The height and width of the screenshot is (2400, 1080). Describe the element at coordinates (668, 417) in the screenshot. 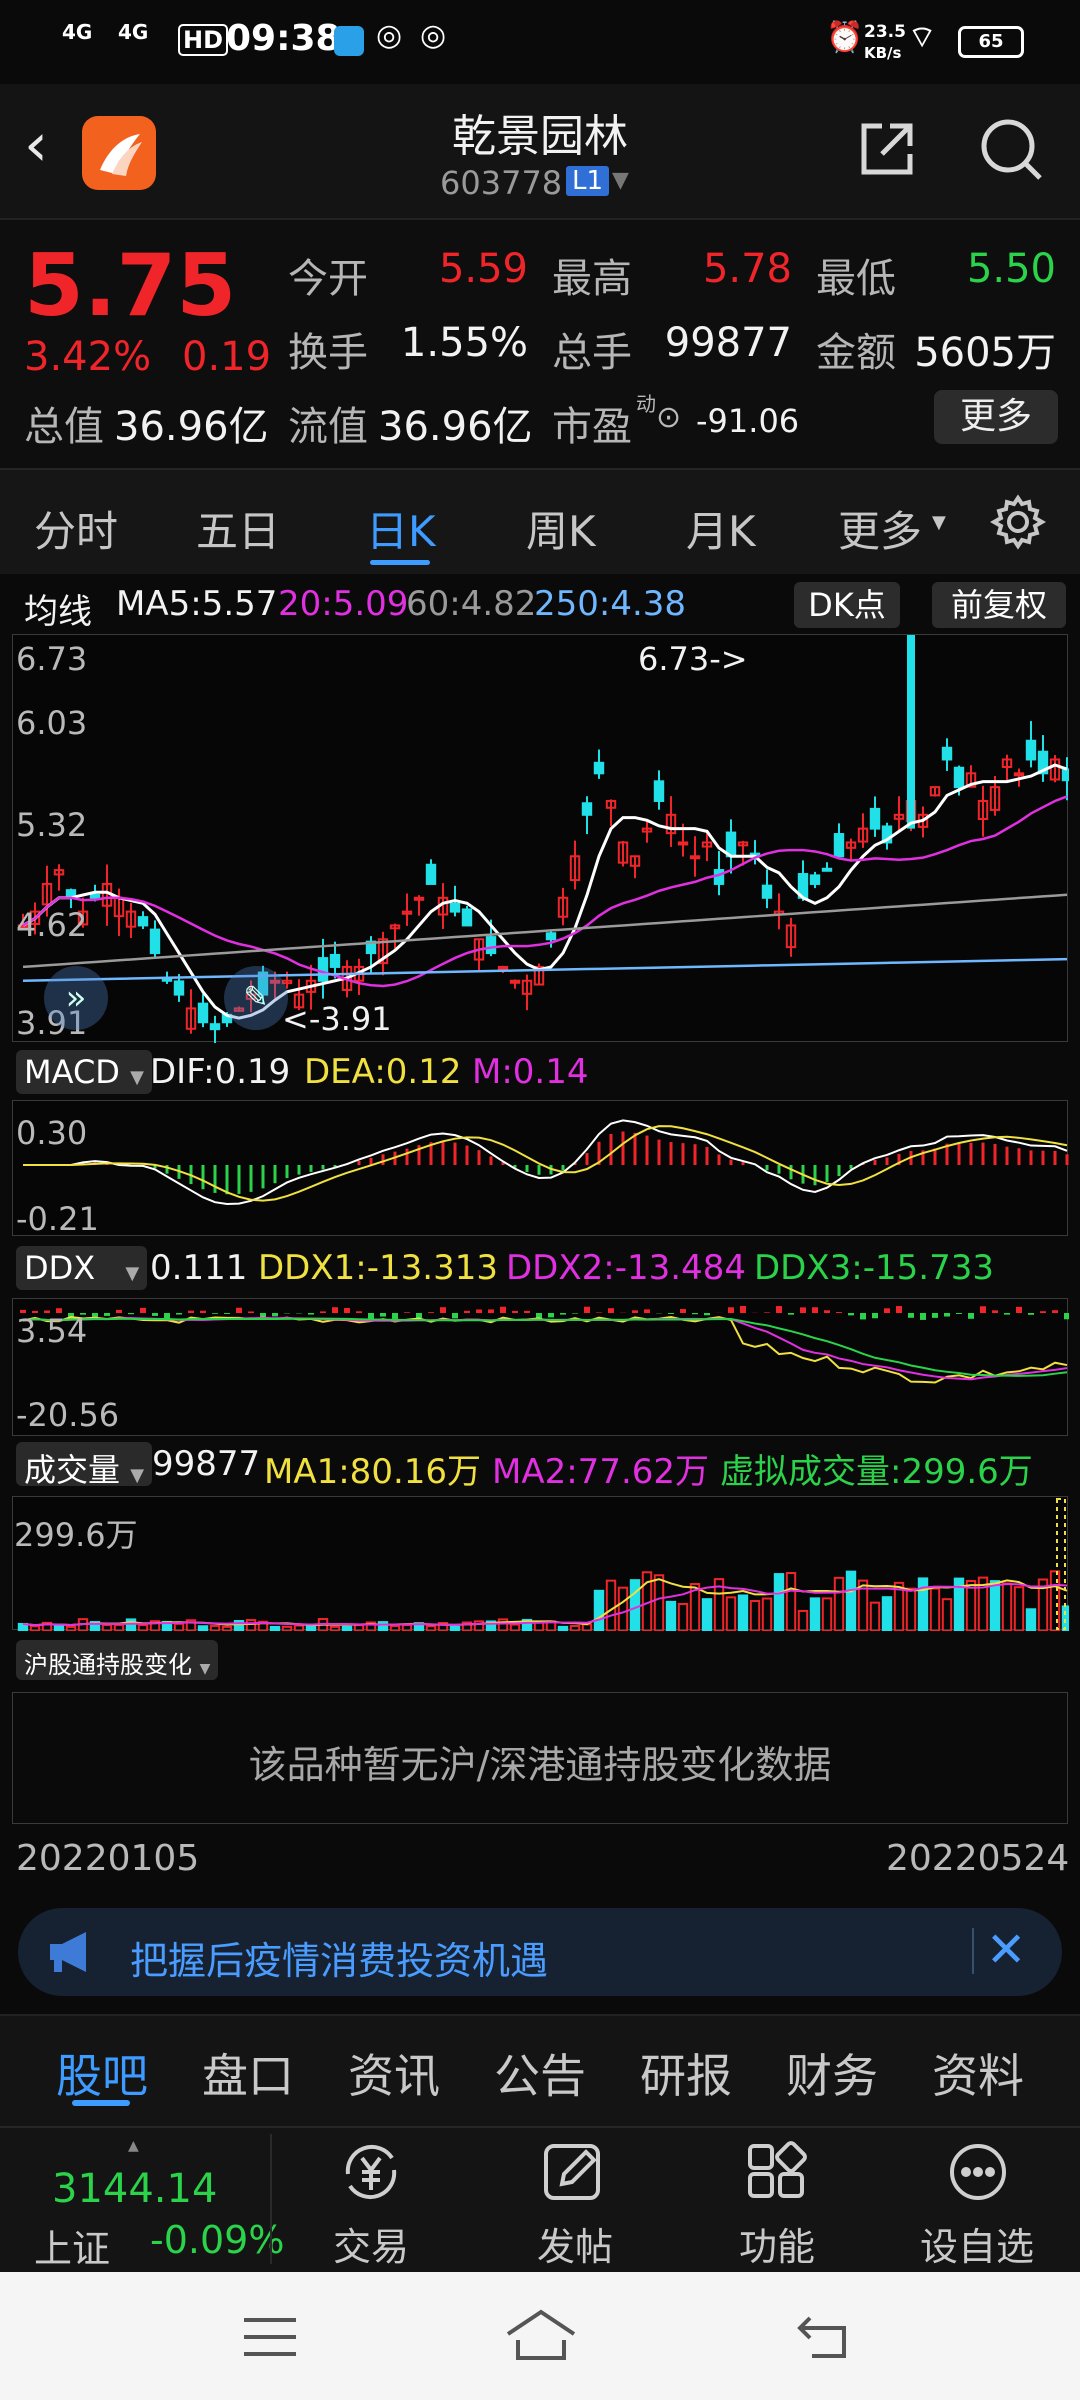

I see `info-icon: ⊙` at that location.